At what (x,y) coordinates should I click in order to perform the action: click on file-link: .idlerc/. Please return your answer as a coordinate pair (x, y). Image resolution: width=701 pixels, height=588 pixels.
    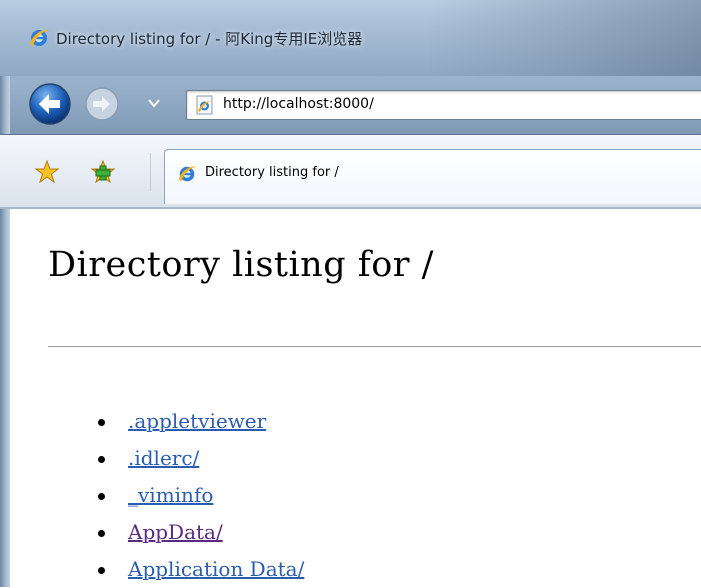
    Looking at the image, I should click on (163, 458).